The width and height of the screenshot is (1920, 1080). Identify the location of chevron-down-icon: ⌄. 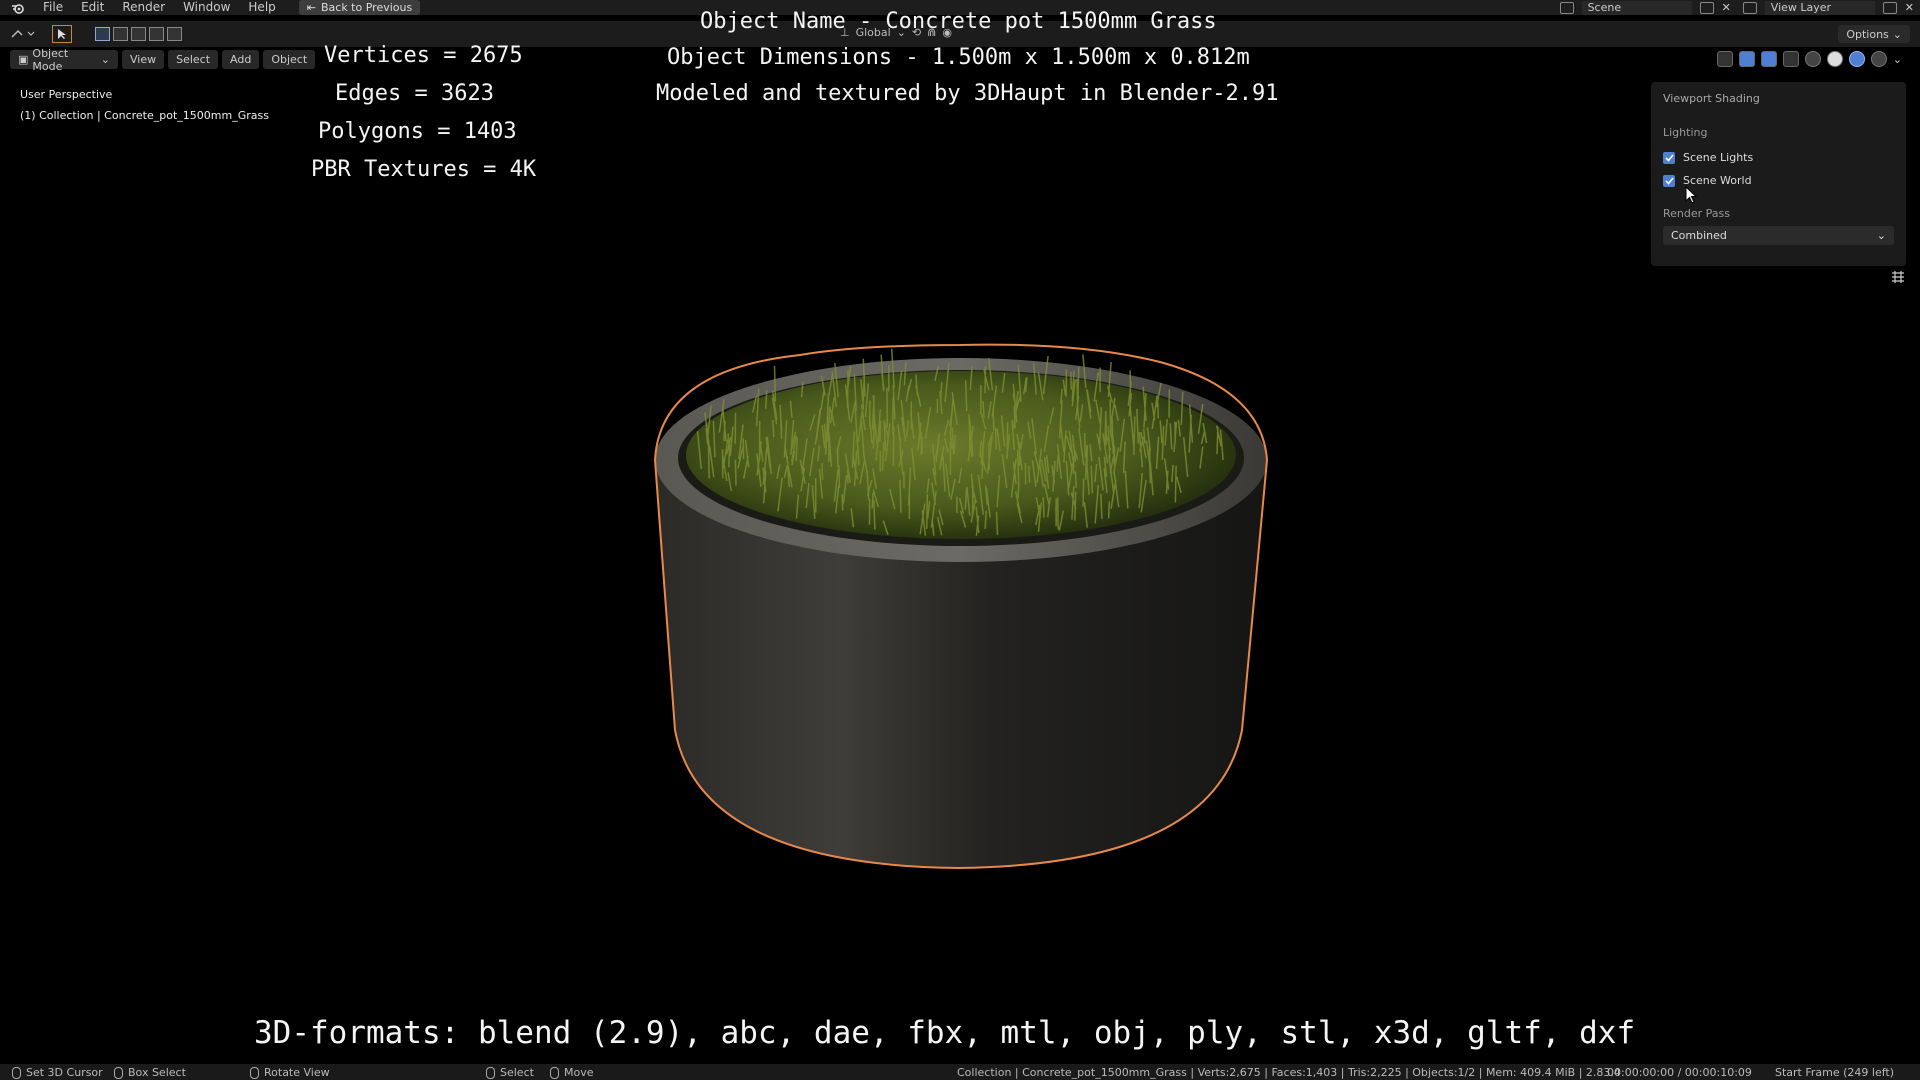
(1881, 235).